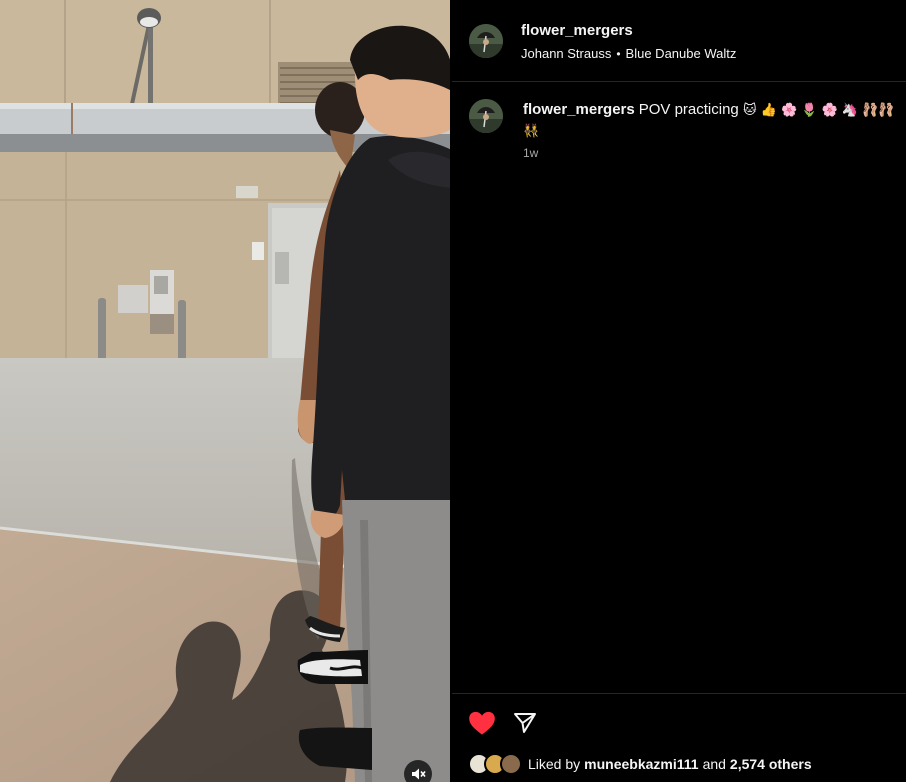 The width and height of the screenshot is (906, 782). Describe the element at coordinates (679, 737) in the screenshot. I see `action-bar: Liked by muneebkazmi111 and 2,574 others` at that location.